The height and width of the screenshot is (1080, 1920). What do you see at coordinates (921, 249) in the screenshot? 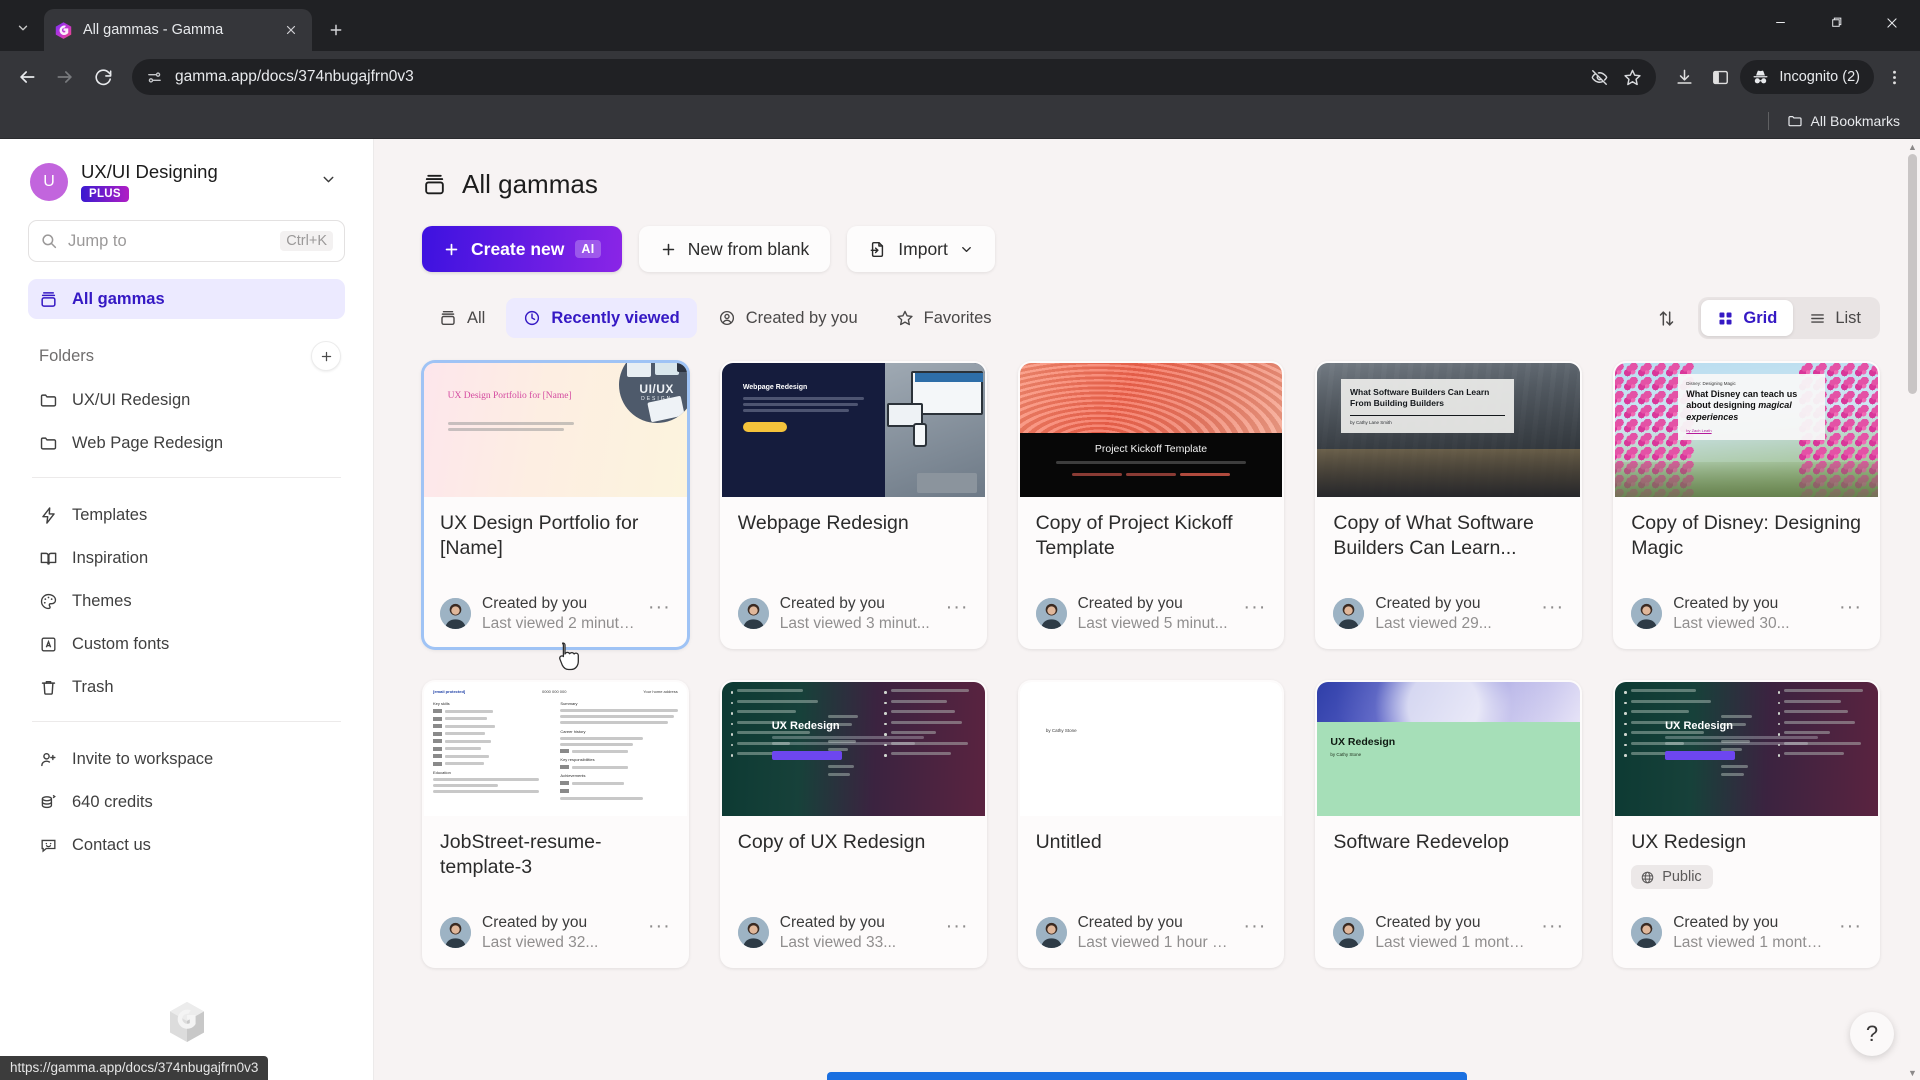
I see `import-button: Import` at bounding box center [921, 249].